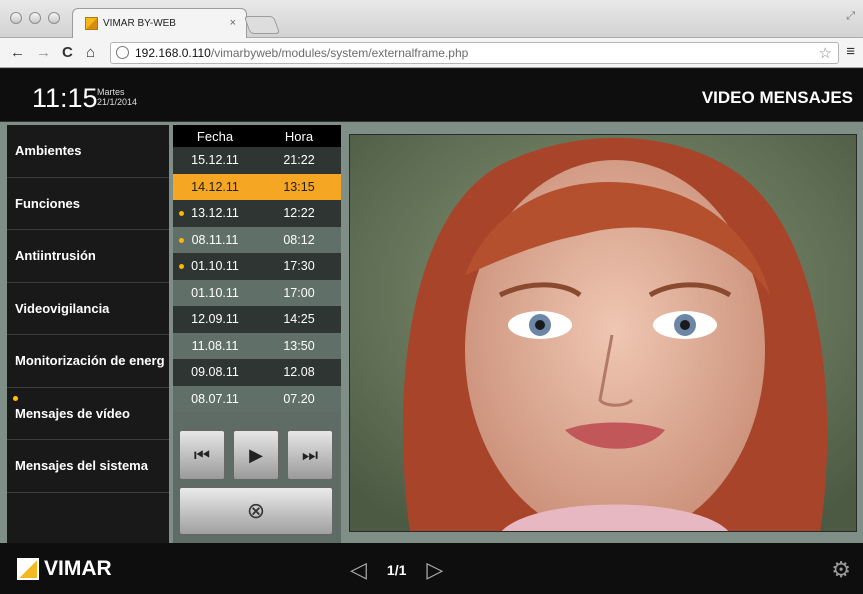 The height and width of the screenshot is (594, 863). What do you see at coordinates (15, 398) in the screenshot?
I see `notification-dot-icon` at bounding box center [15, 398].